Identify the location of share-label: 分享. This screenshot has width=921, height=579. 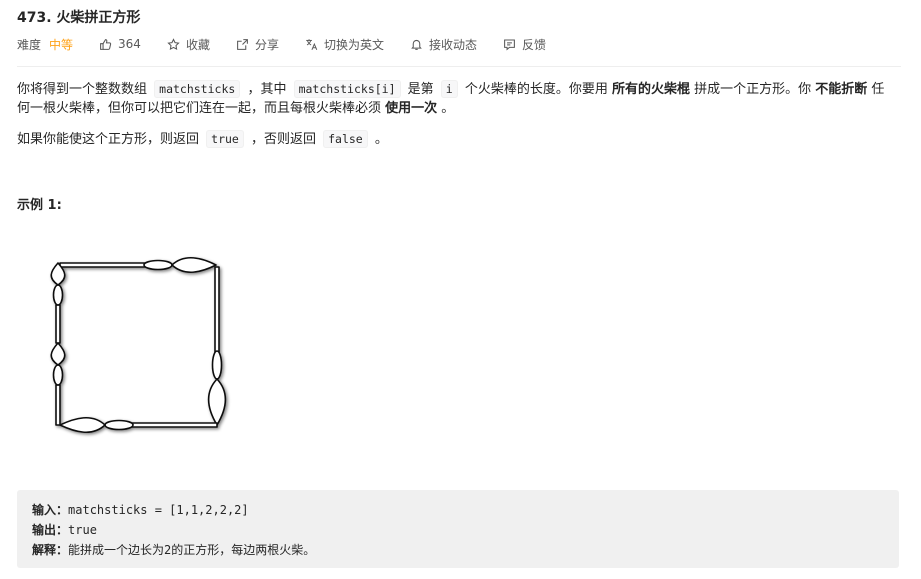
(266, 44).